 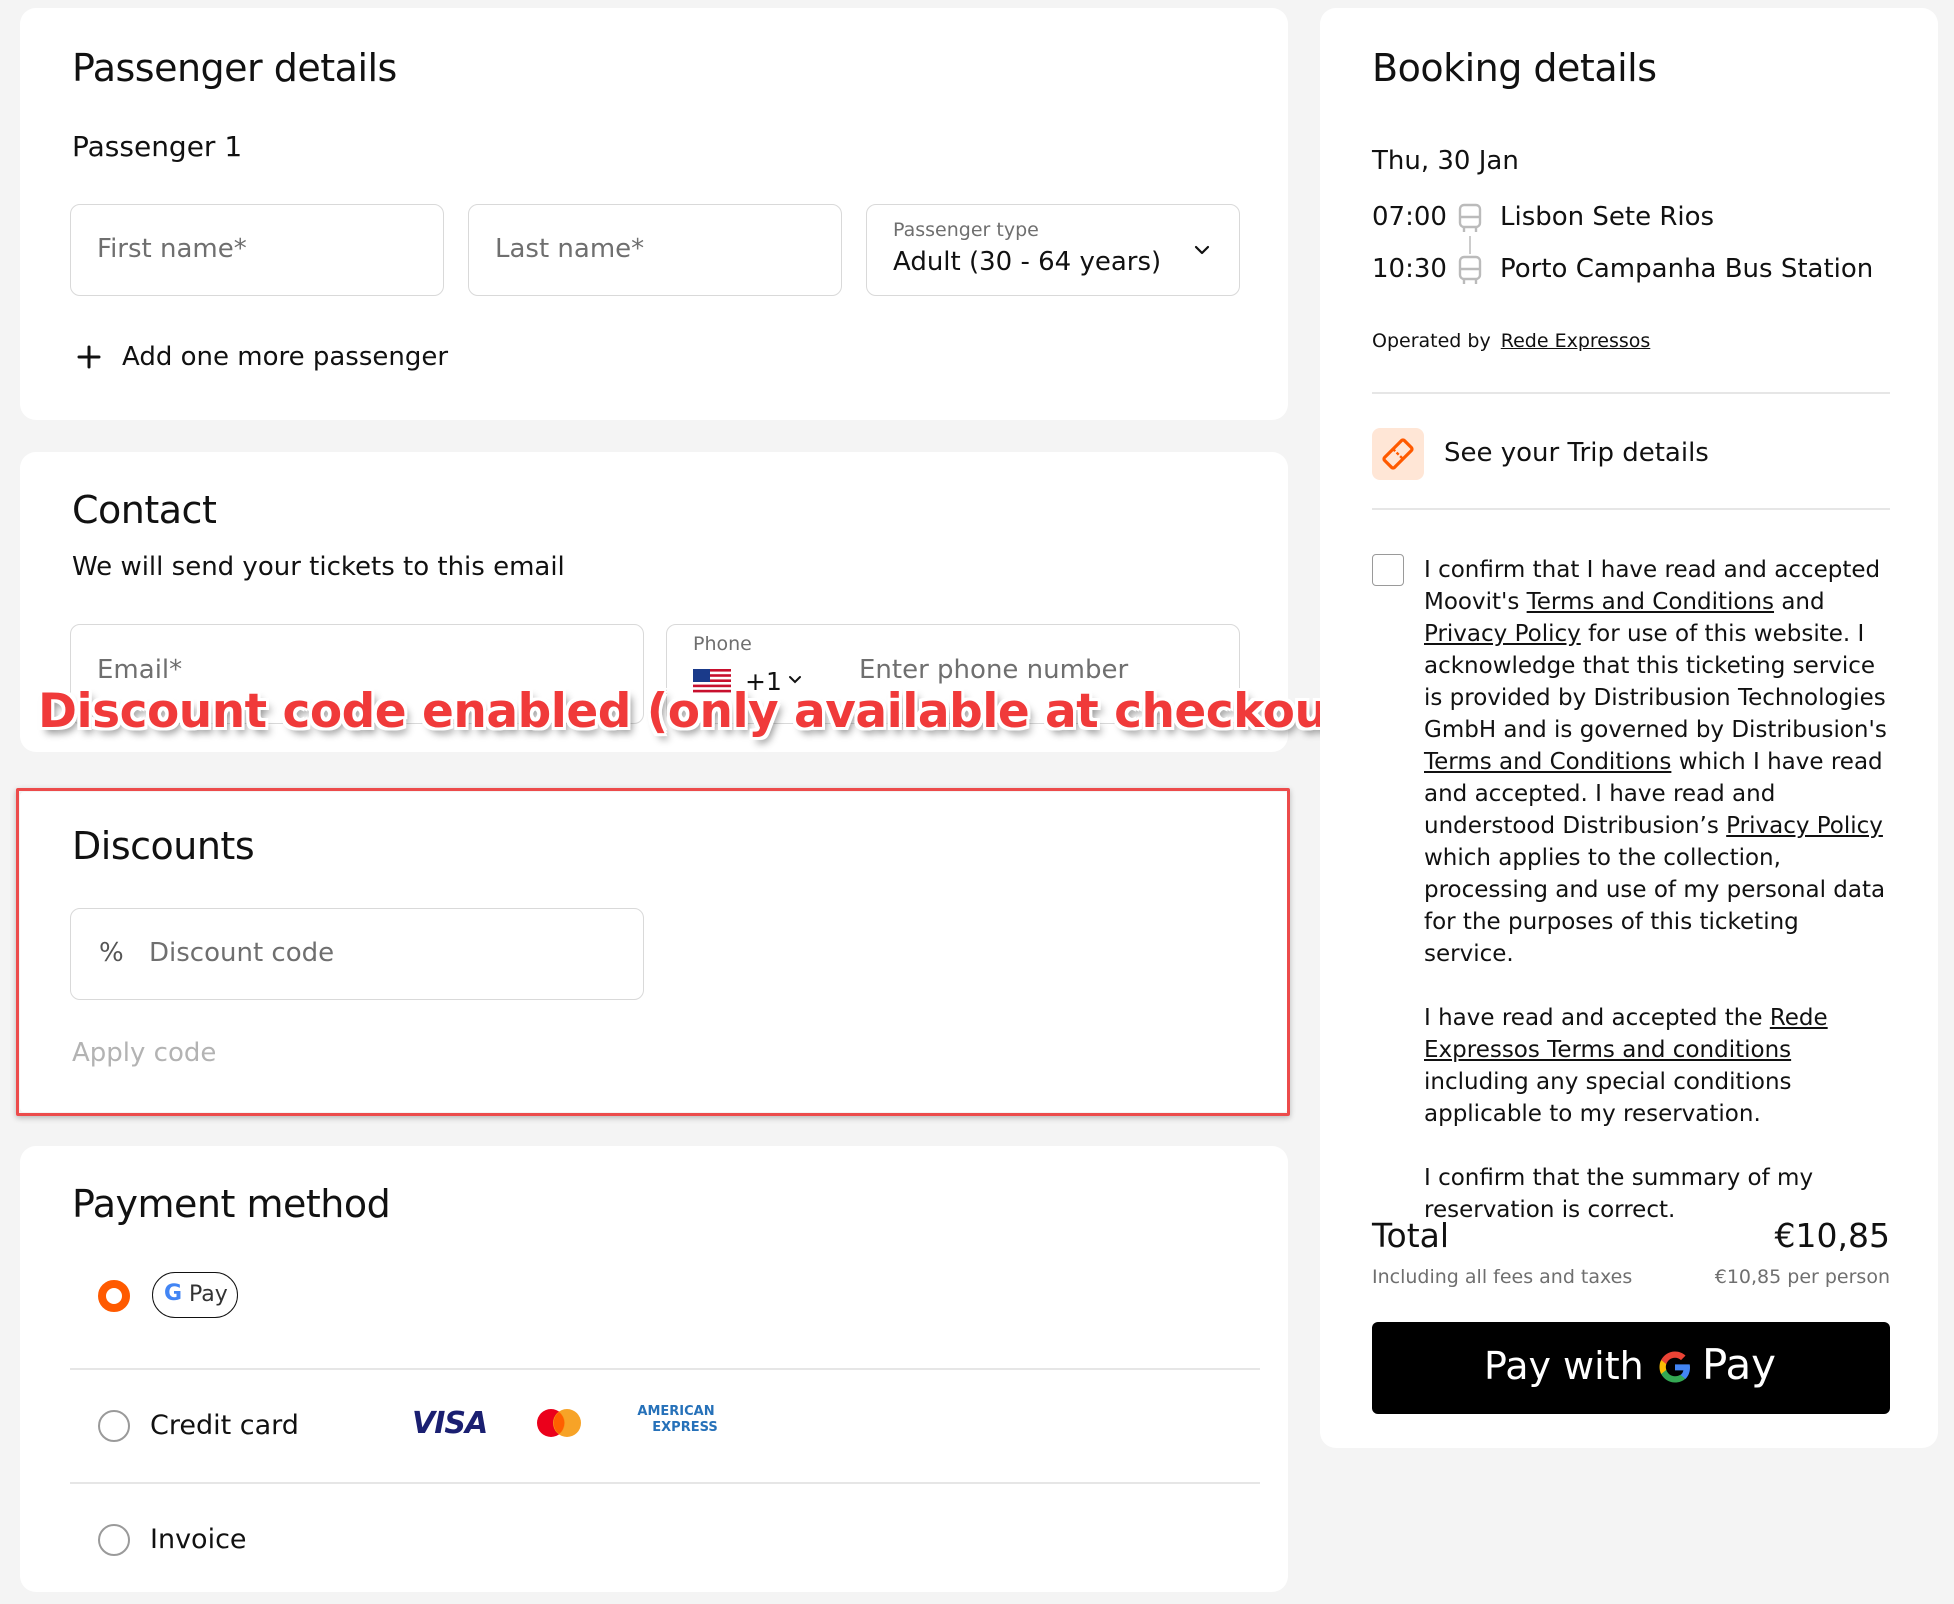 I want to click on passenger-details-title: Passenger details, so click(x=234, y=68).